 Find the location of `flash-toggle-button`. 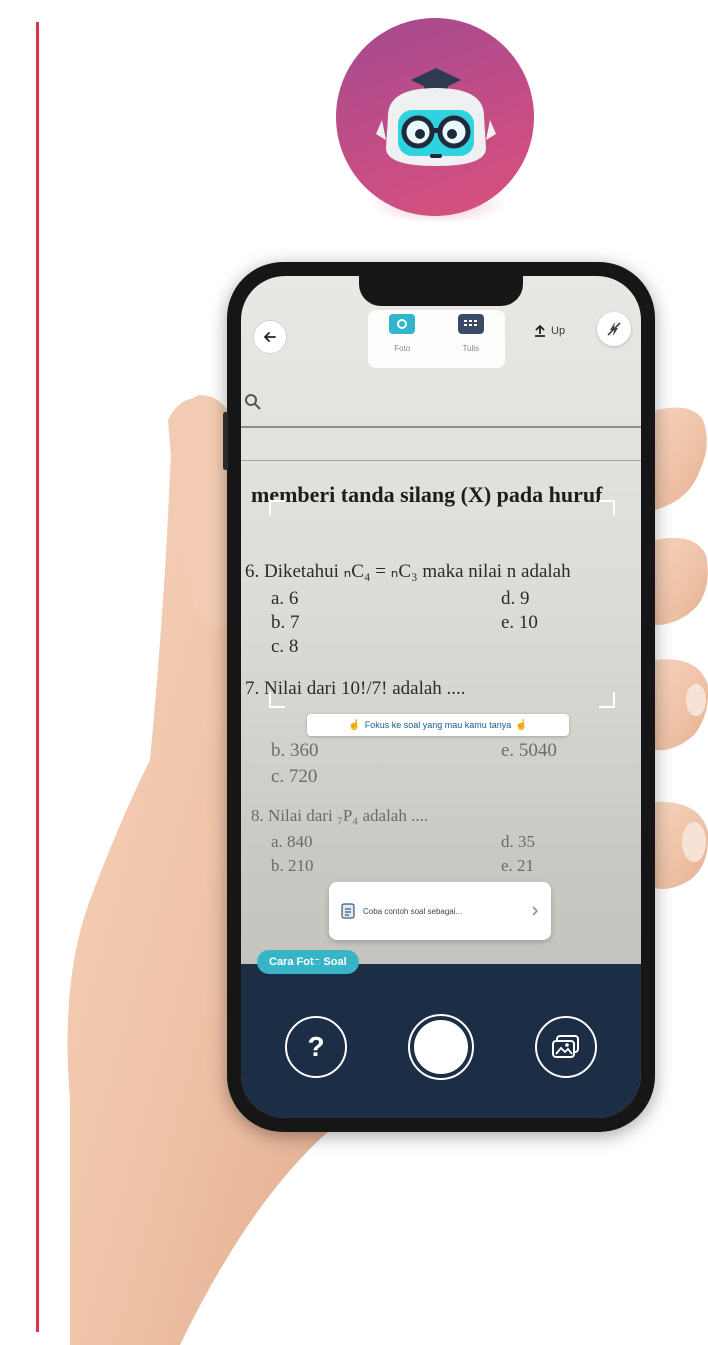

flash-toggle-button is located at coordinates (614, 329).